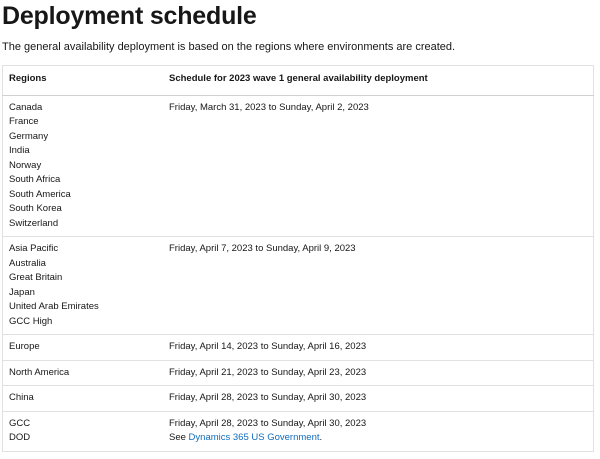  What do you see at coordinates (82, 372) in the screenshot?
I see `regions-cell: North America` at bounding box center [82, 372].